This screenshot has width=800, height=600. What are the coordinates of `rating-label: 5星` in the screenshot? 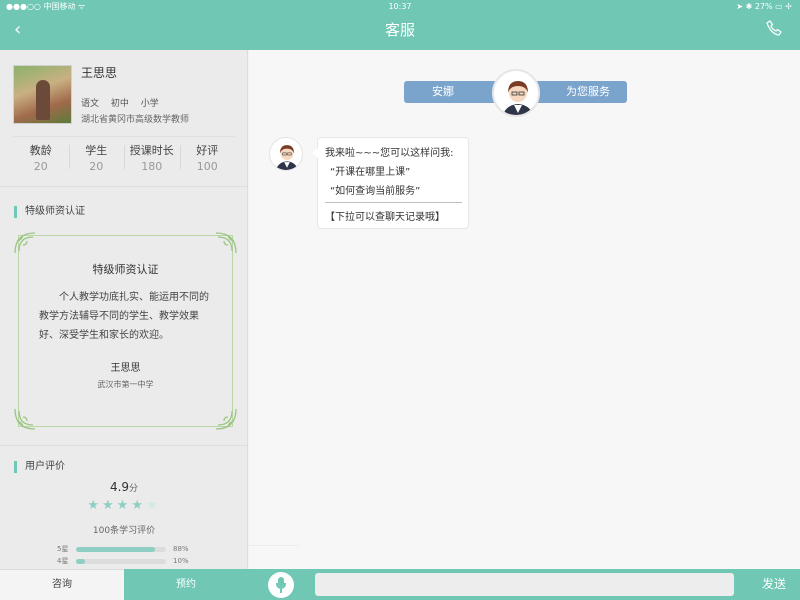 It's located at (63, 549).